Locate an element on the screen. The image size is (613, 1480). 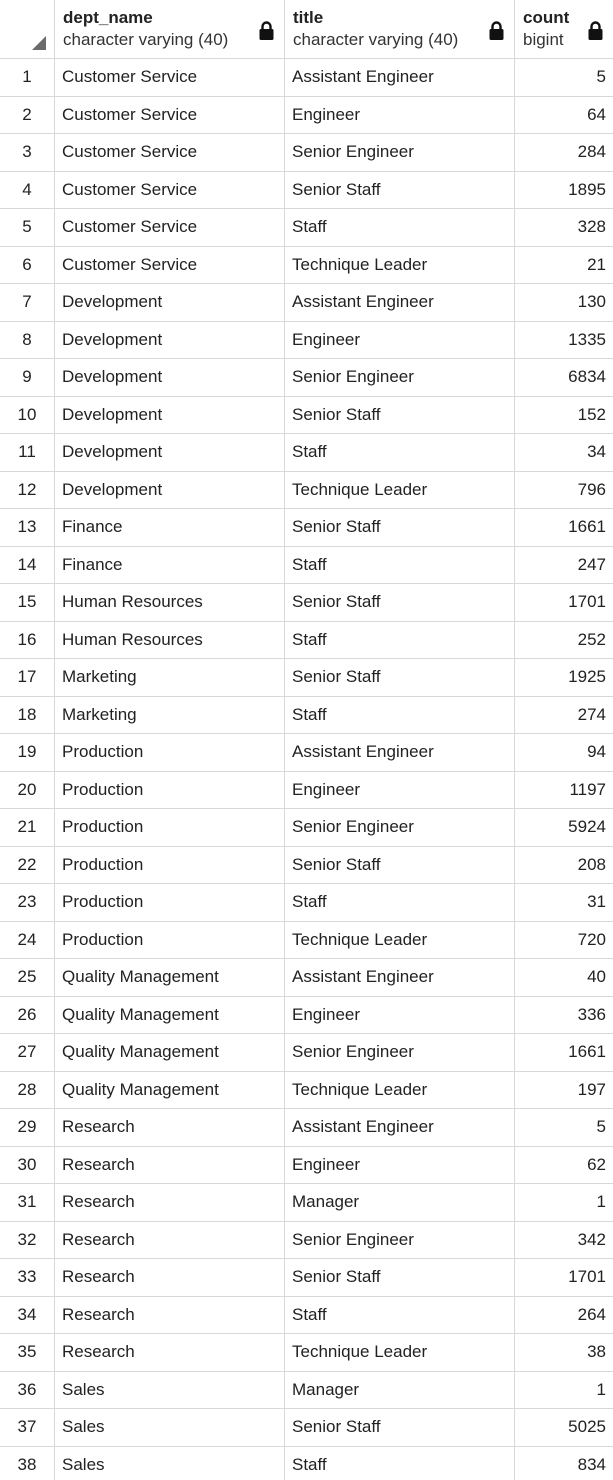
table-row: 11 Development Staff 34 is located at coordinates (306, 453).